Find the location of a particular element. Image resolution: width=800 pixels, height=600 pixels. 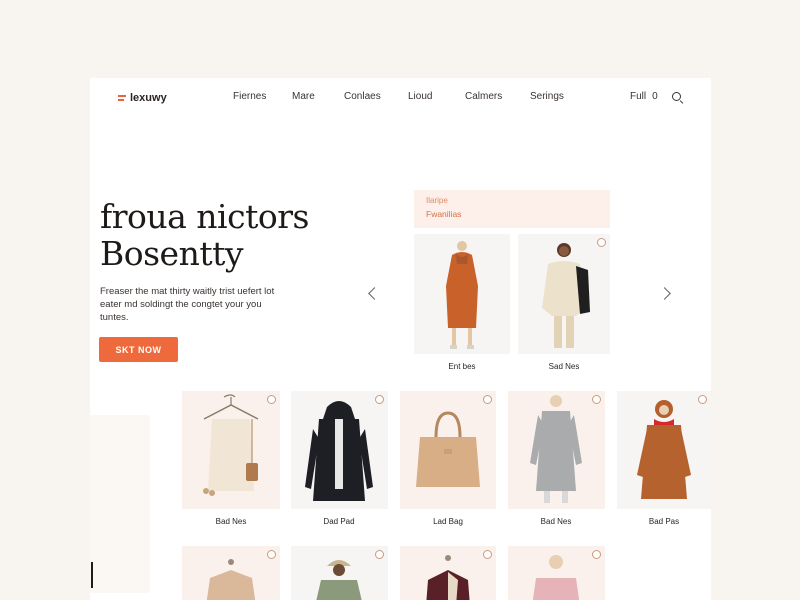

promo-banner: Ilaripe Fwanilias is located at coordinates (512, 209).